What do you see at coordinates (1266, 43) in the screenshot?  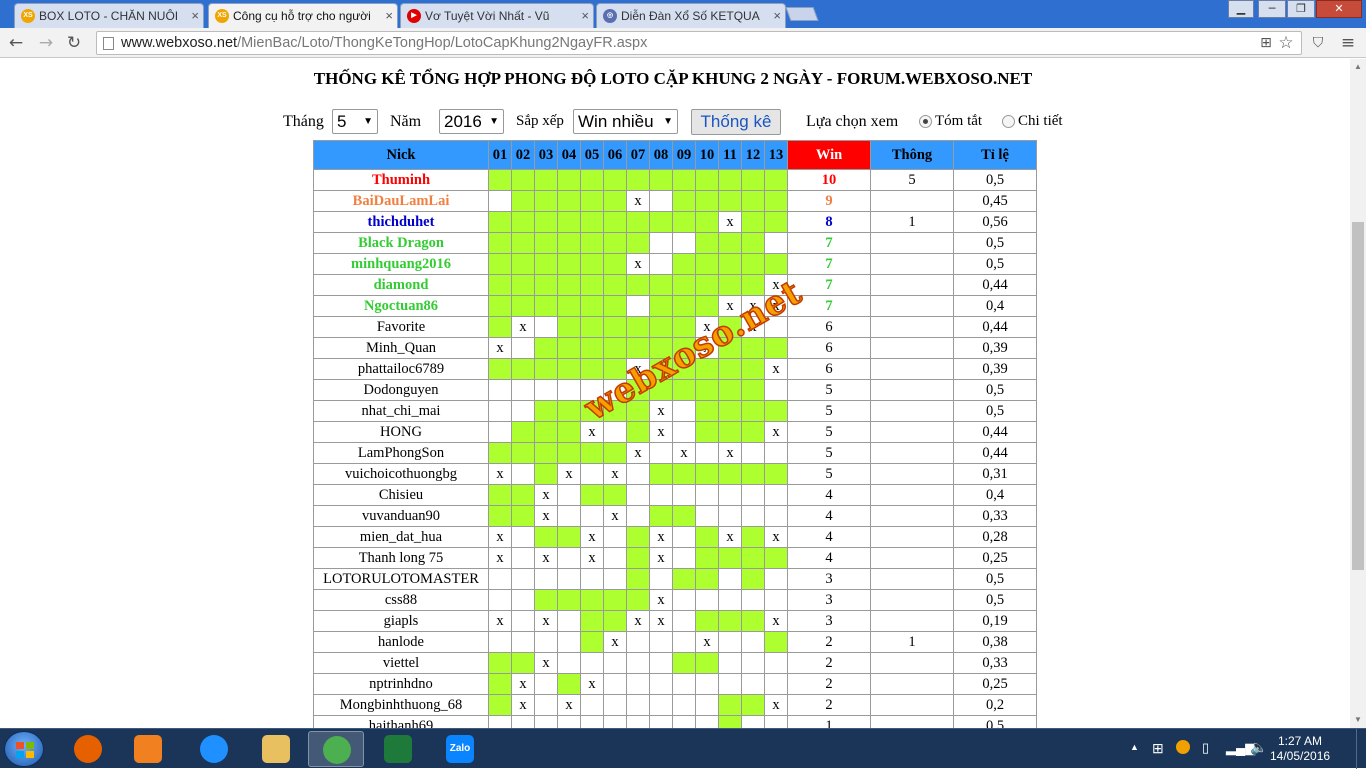 I see `translate-icon: ⊞` at bounding box center [1266, 43].